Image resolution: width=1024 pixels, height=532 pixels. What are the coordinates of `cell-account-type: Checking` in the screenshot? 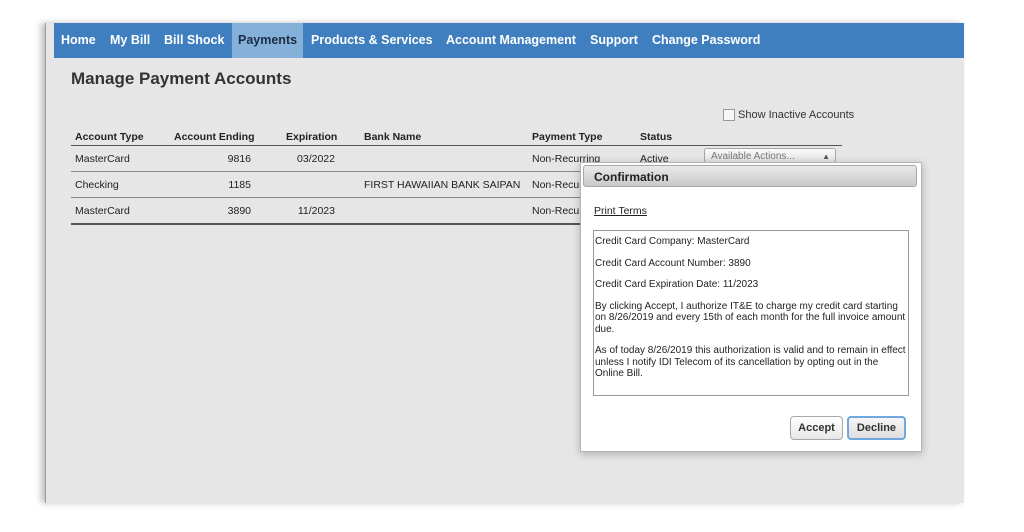 It's located at (97, 185).